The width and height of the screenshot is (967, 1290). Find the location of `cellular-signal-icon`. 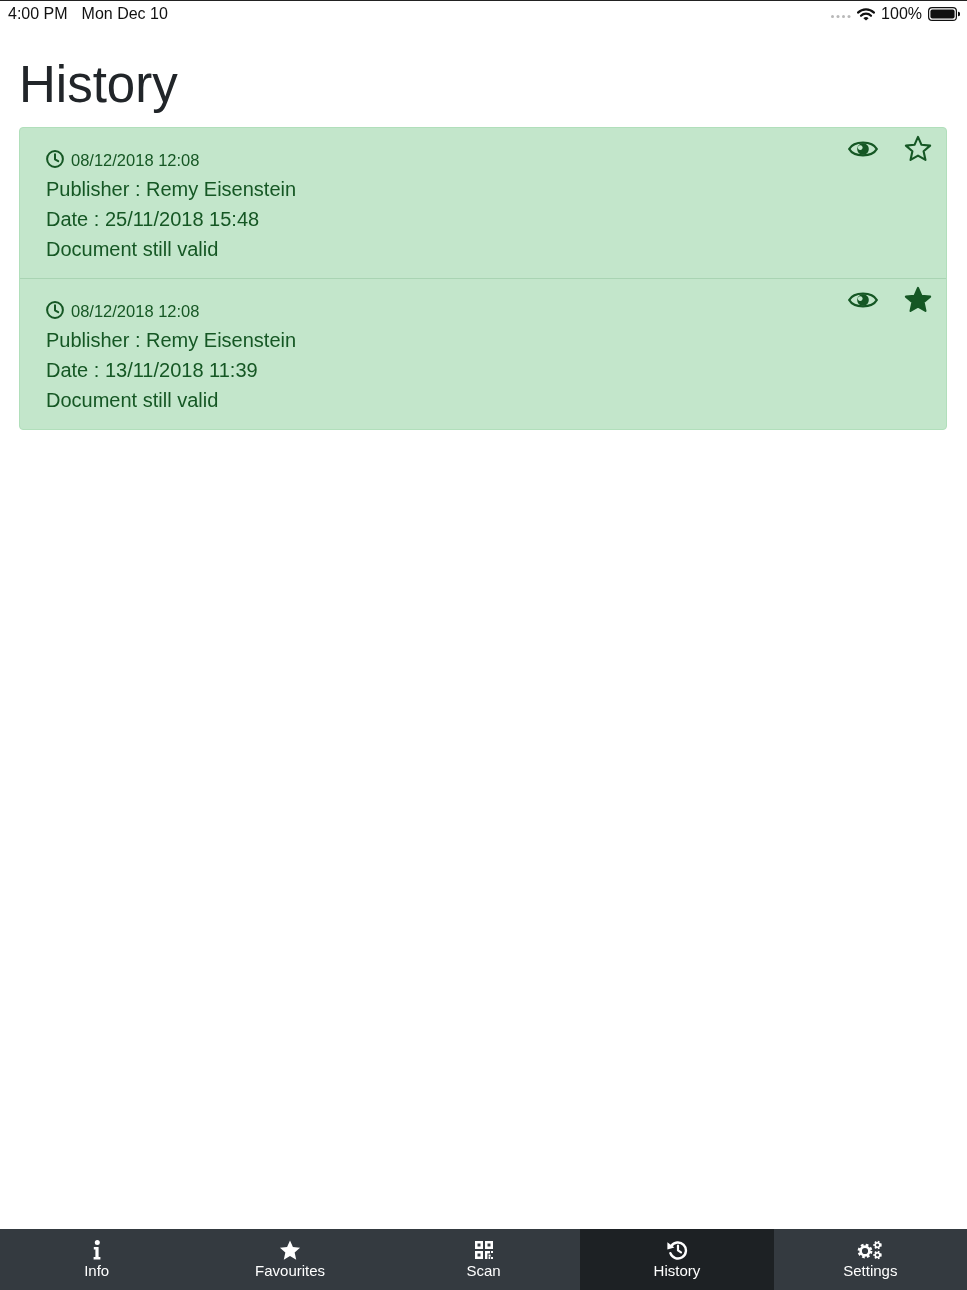

cellular-signal-icon is located at coordinates (841, 16).